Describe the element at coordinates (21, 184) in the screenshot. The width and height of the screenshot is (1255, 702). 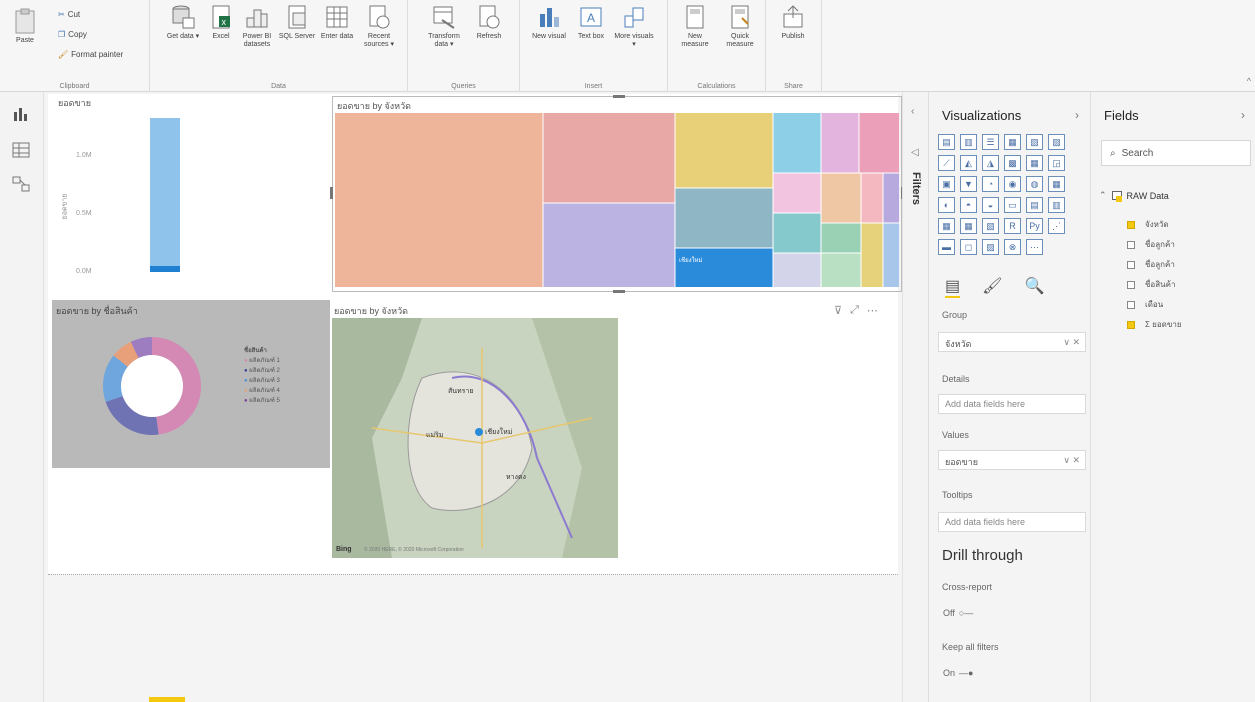
I see `model-view-icon` at that location.